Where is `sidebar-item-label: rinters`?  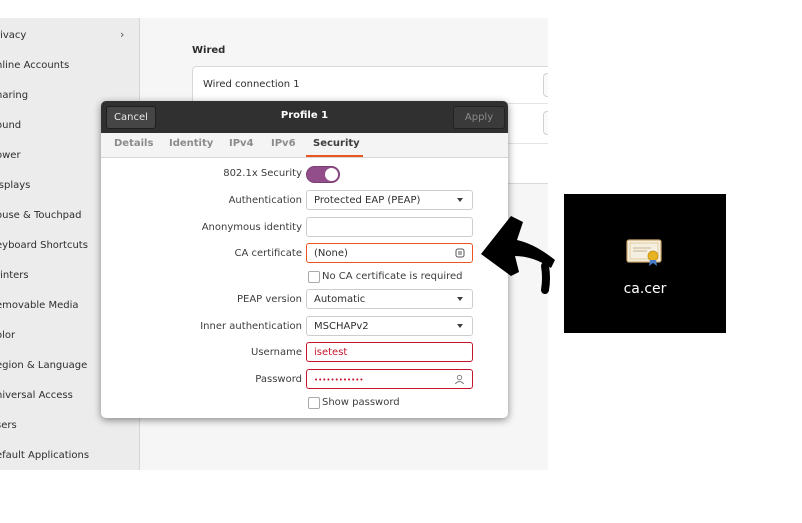
sidebar-item-label: rinters is located at coordinates (14, 275).